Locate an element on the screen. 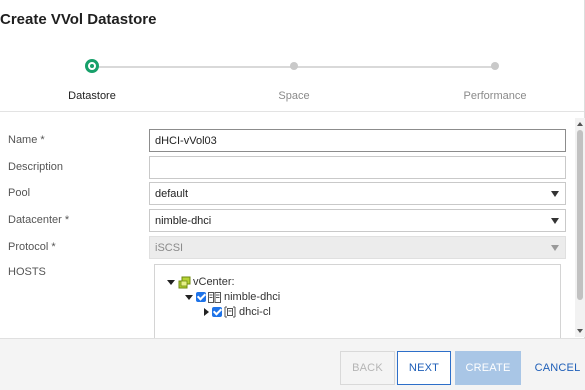 The width and height of the screenshot is (585, 390). cluster-icon is located at coordinates (230, 312).